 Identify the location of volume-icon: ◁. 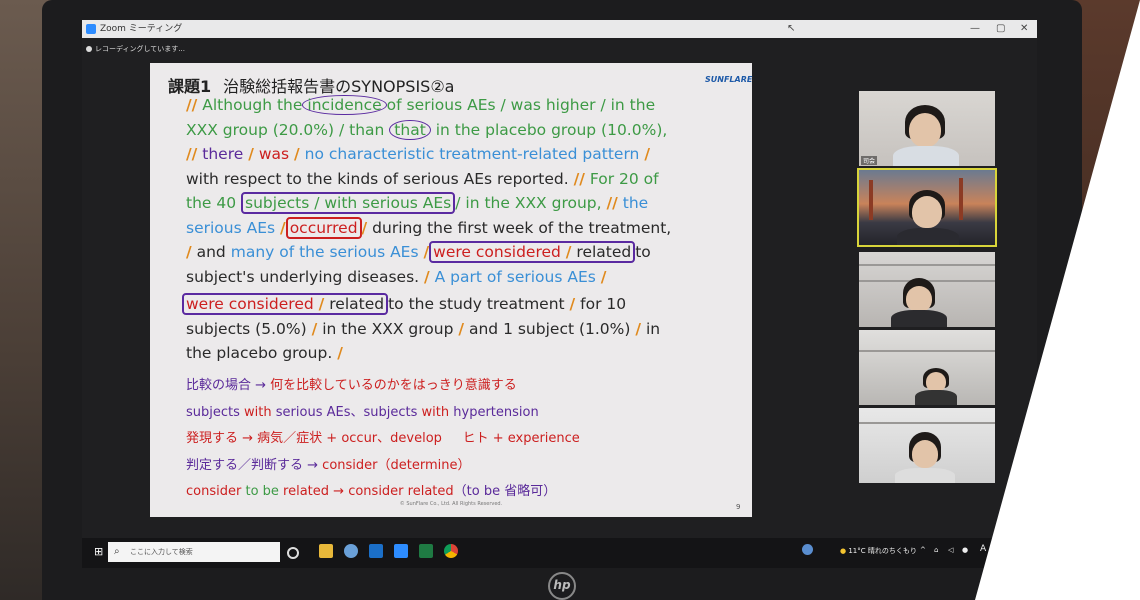
(950, 550).